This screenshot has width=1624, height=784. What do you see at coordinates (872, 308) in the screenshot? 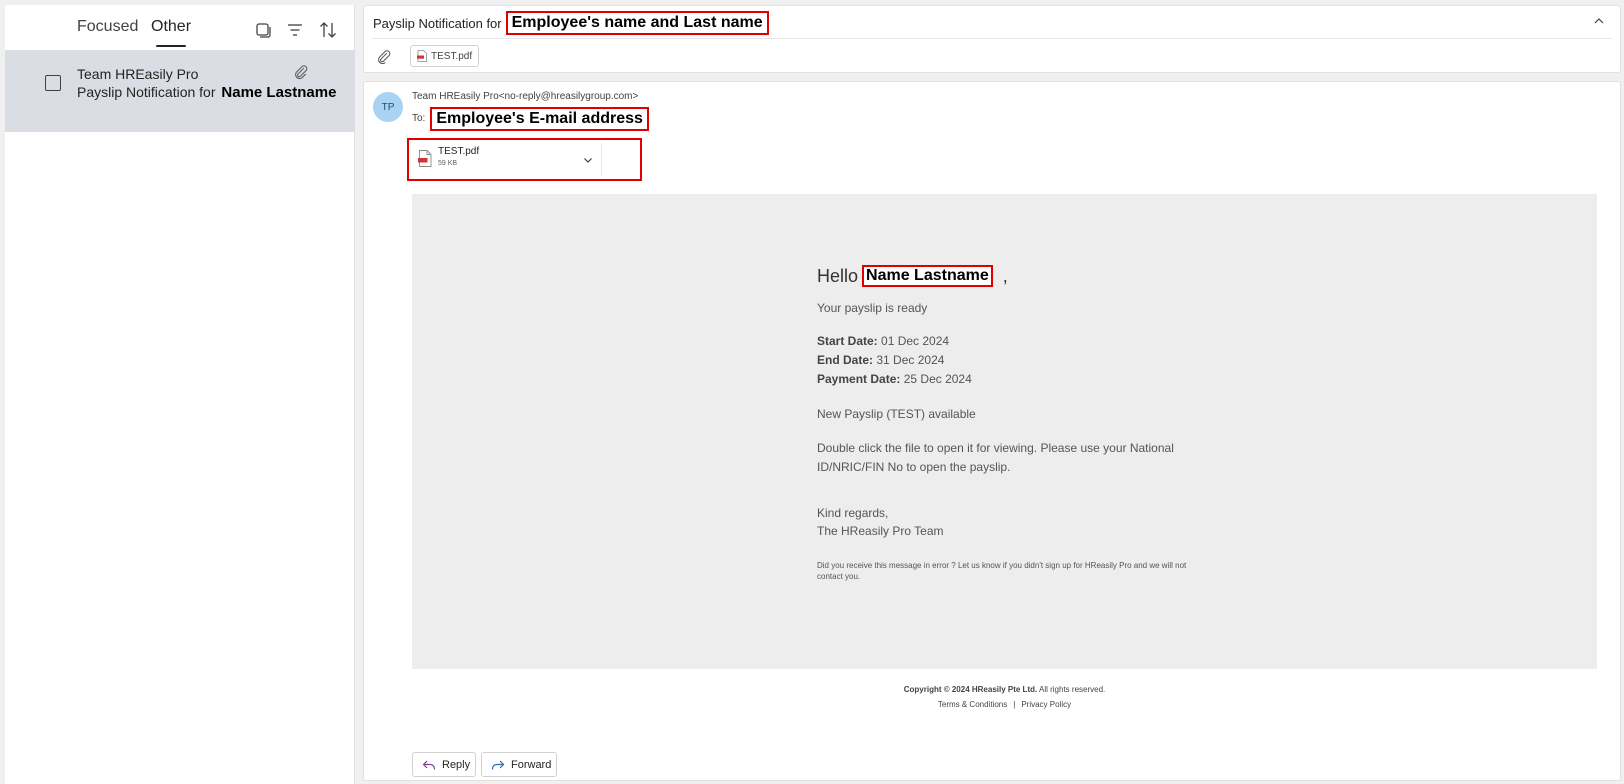
I see `payslip-ready-text: Your payslip is ready` at bounding box center [872, 308].